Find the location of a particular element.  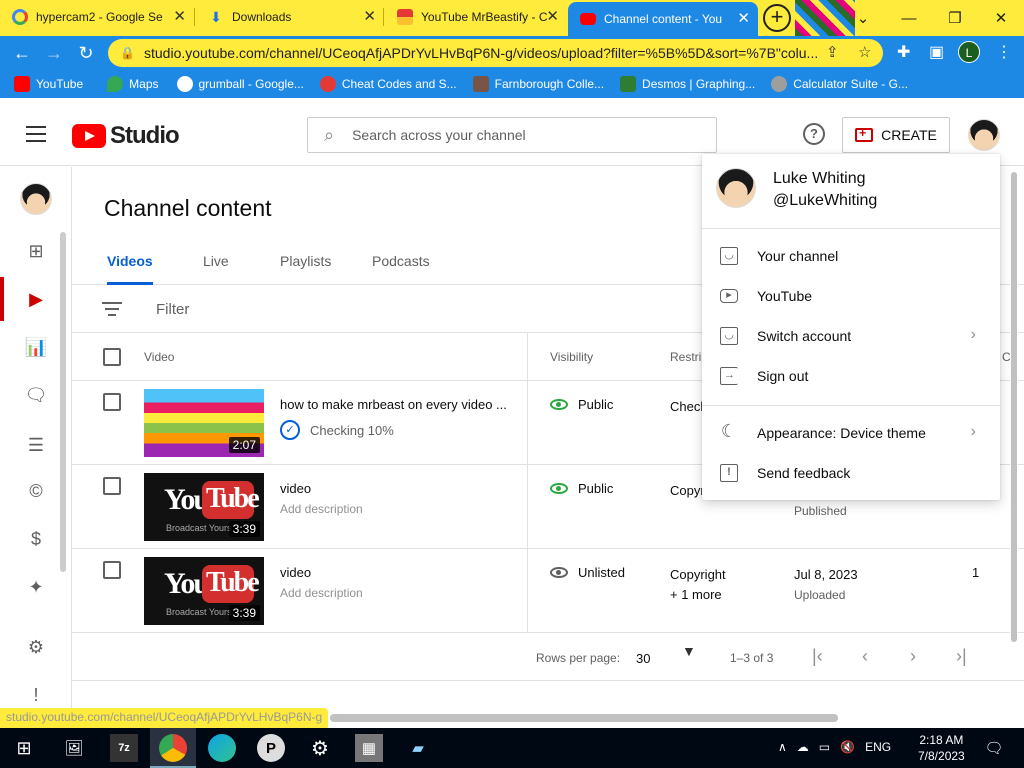

volume-muted-icon: 🔇 is located at coordinates (847, 747).